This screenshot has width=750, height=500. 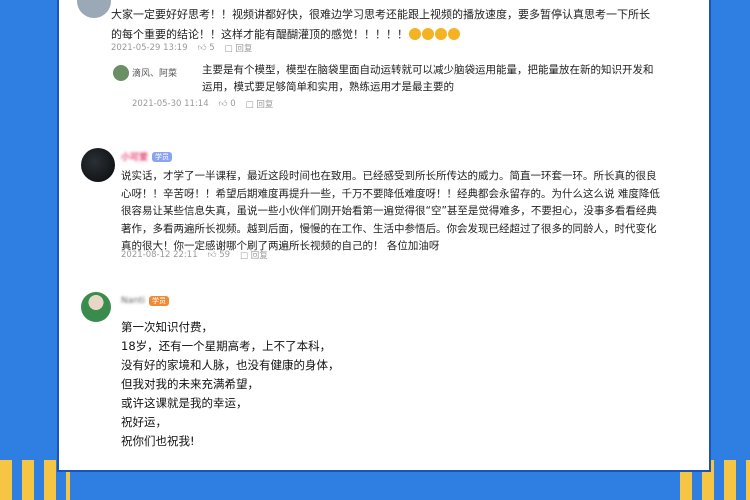 What do you see at coordinates (147, 156) in the screenshot?
I see `comment-username: 小可爱 学员` at bounding box center [147, 156].